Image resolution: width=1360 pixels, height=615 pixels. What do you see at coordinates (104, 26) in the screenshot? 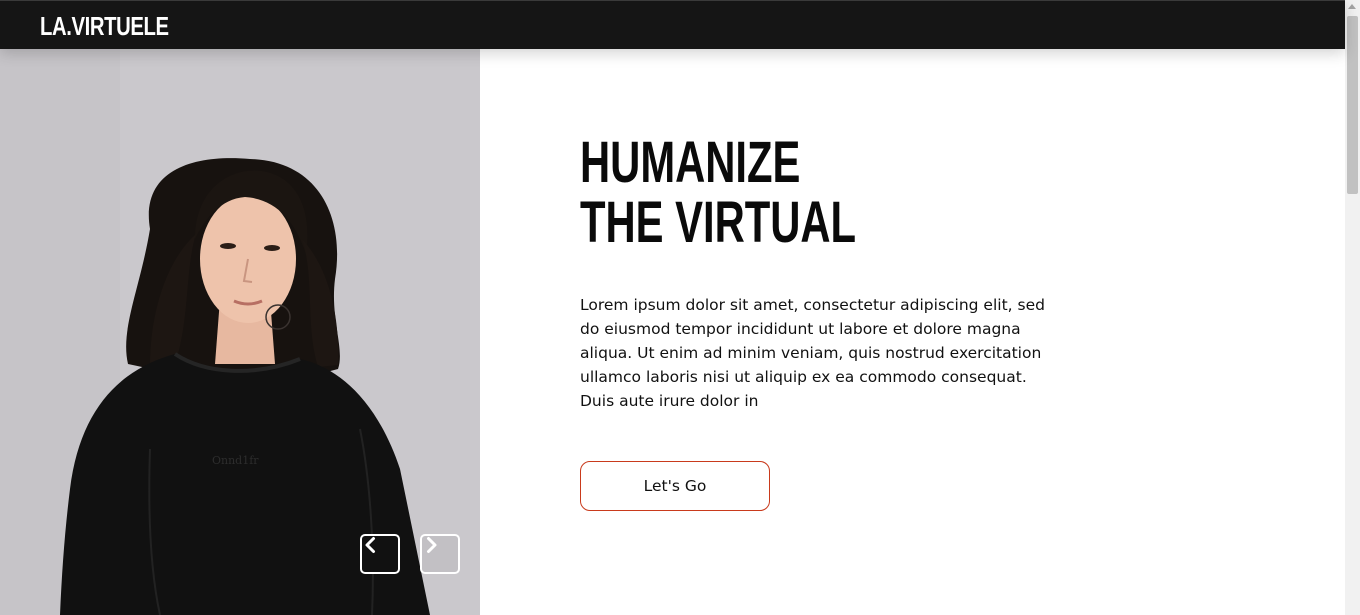
I see `brand-logo: LA.VIRTUELE` at bounding box center [104, 26].